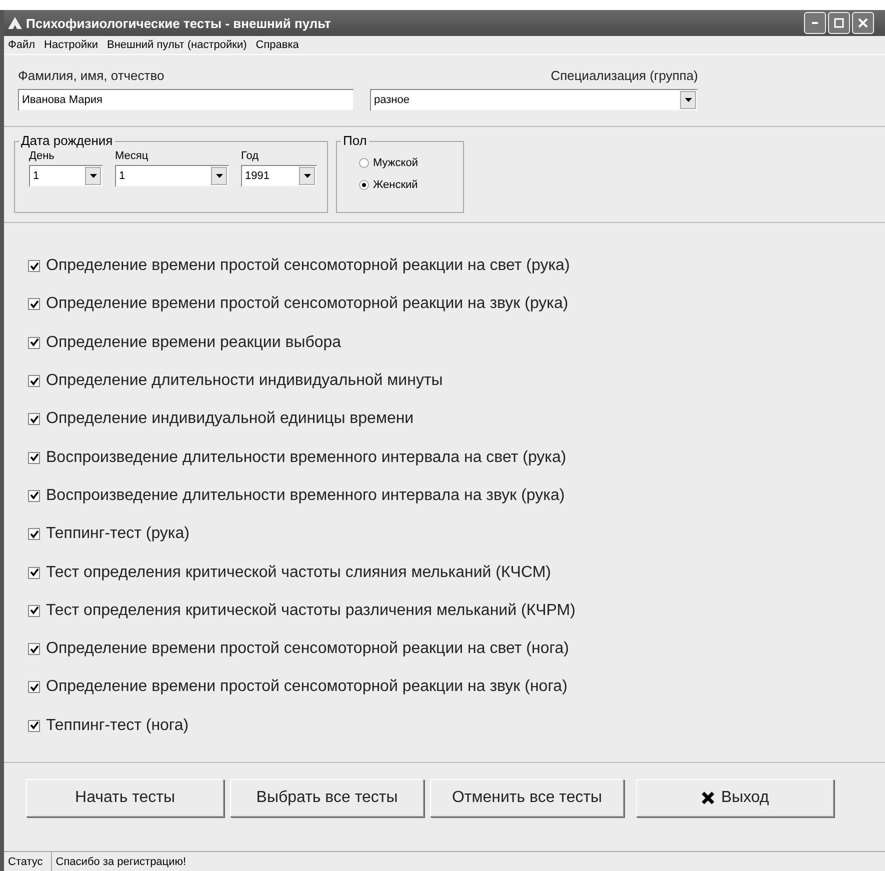 The image size is (885, 871). What do you see at coordinates (279, 176) in the screenshot?
I see `date-combobox: 1991` at bounding box center [279, 176].